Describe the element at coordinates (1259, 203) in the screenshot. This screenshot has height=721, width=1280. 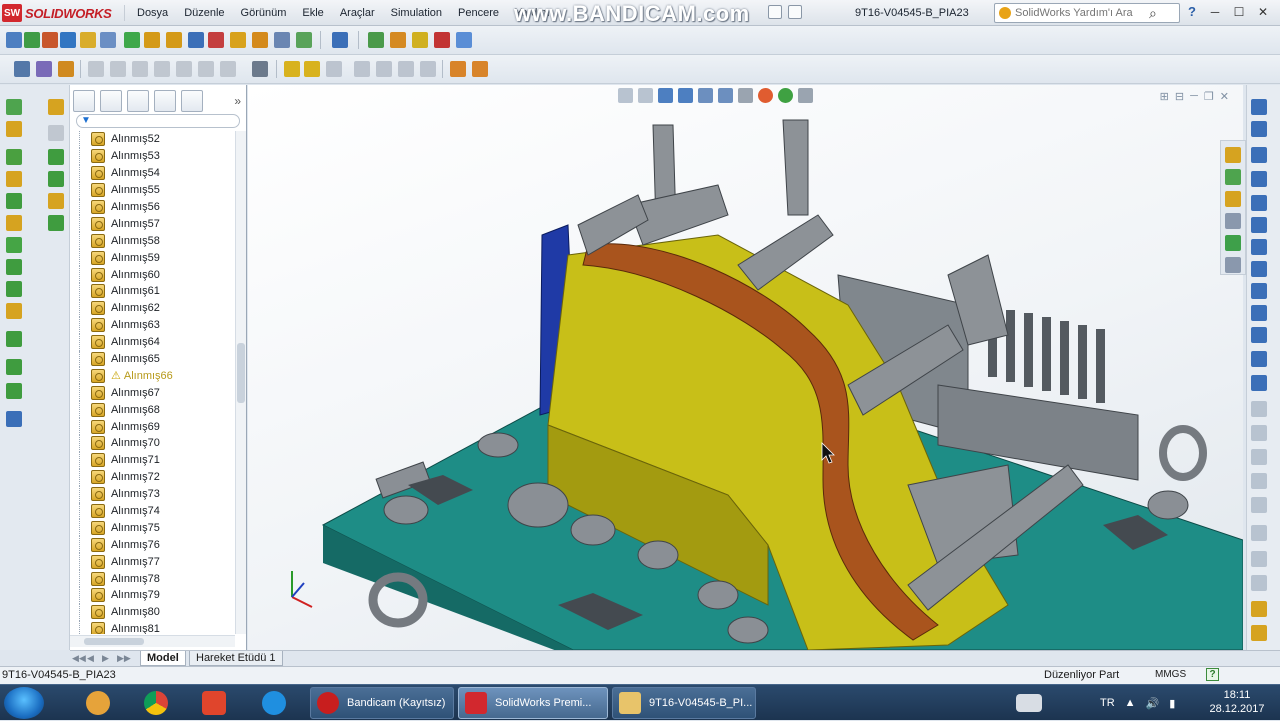
I see `circle-tool-icon` at that location.